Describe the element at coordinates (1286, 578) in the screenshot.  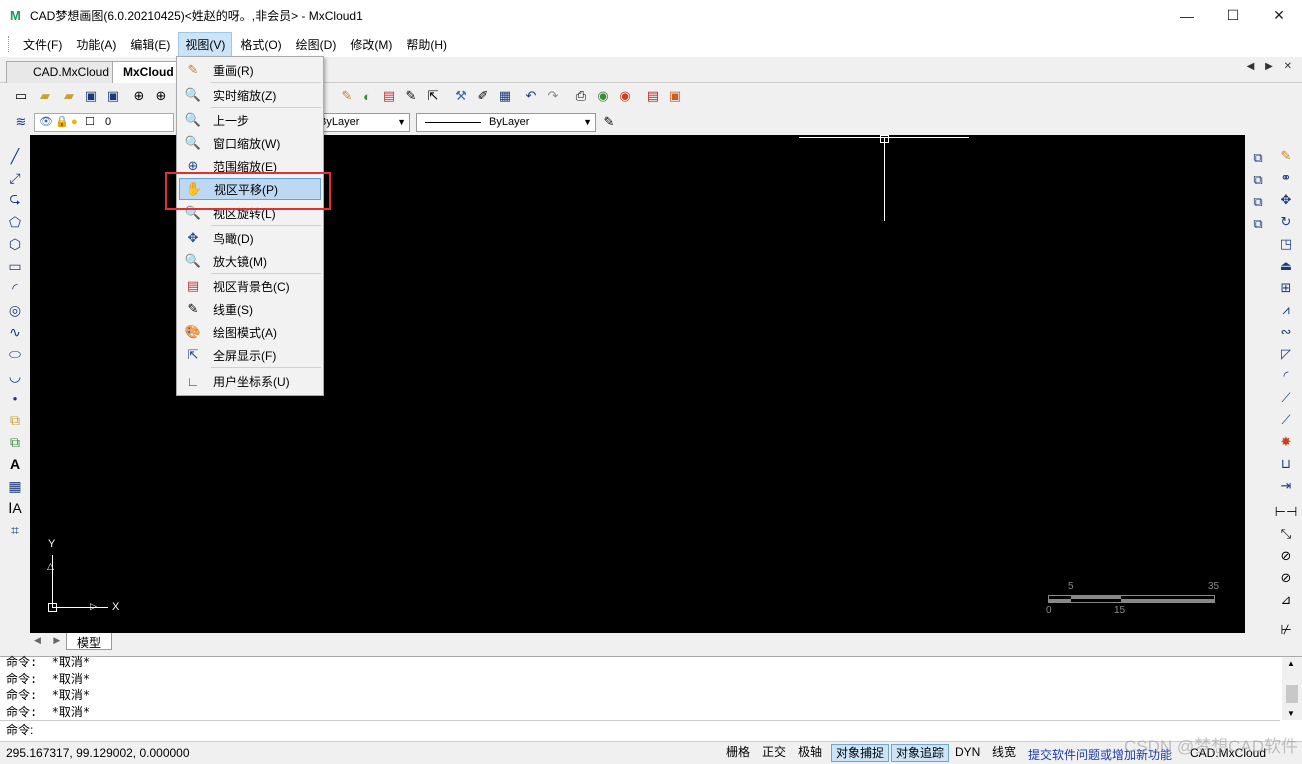
I see `diameter-dimension-icon: ⊘` at that location.